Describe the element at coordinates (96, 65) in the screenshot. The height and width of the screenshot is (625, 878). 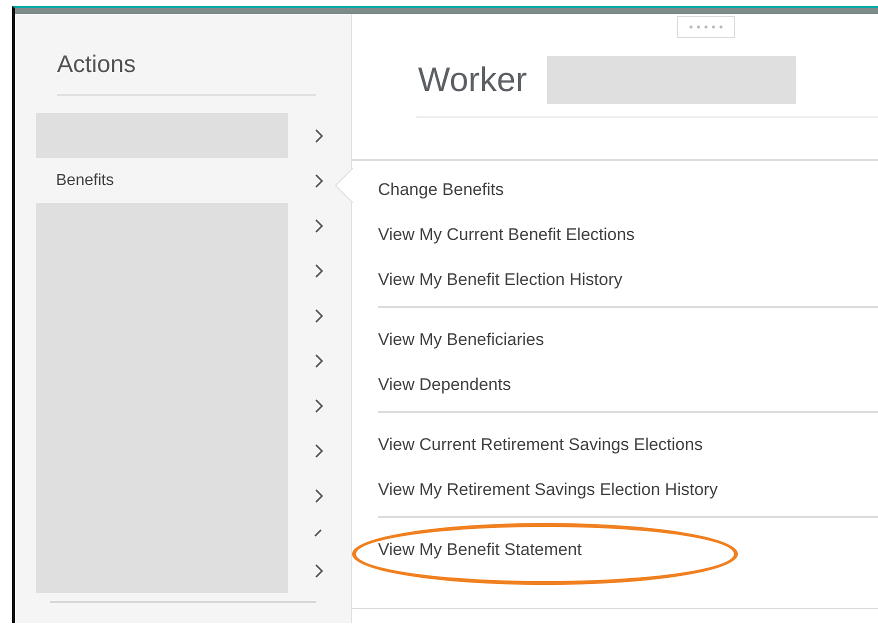
I see `panel-title: Actions` at that location.